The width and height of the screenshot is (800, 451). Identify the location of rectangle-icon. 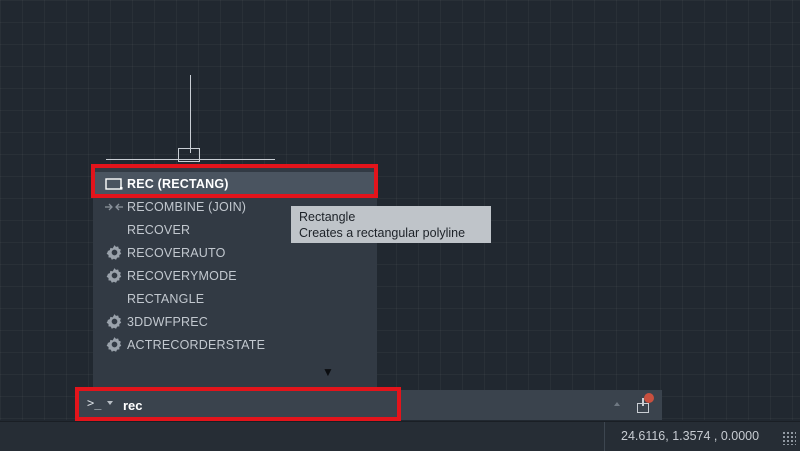
(114, 184).